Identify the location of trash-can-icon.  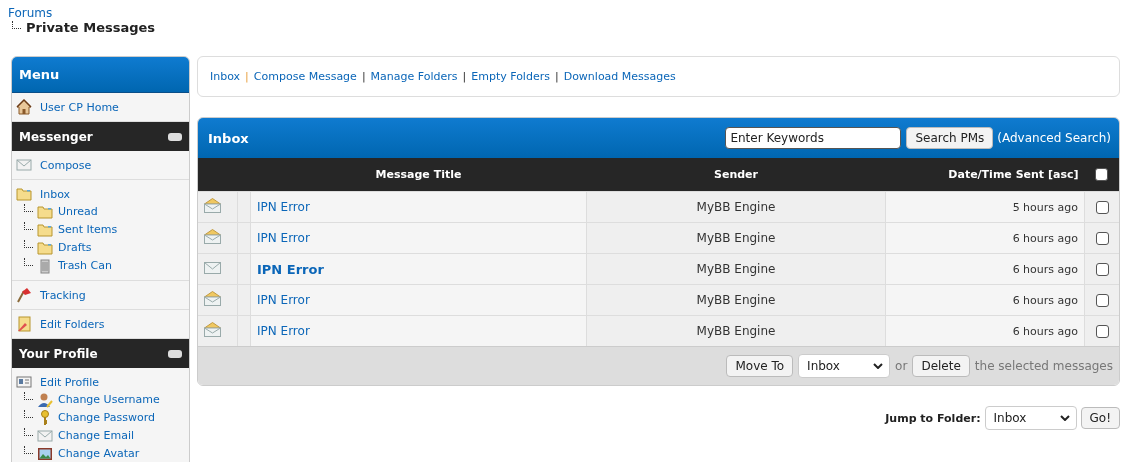
(45, 265).